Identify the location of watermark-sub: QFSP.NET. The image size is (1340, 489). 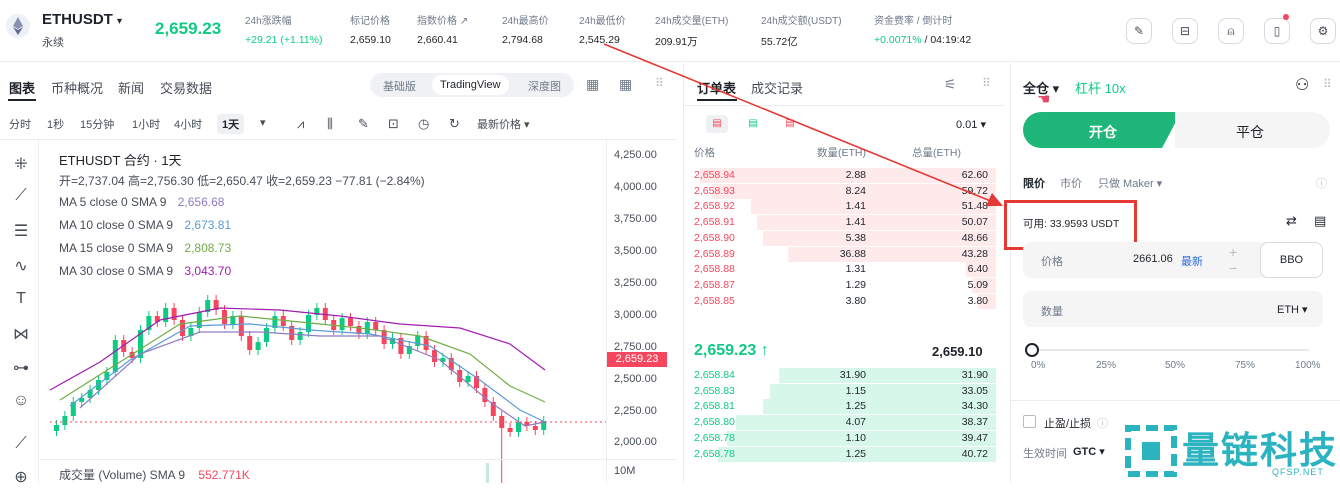
(1298, 472).